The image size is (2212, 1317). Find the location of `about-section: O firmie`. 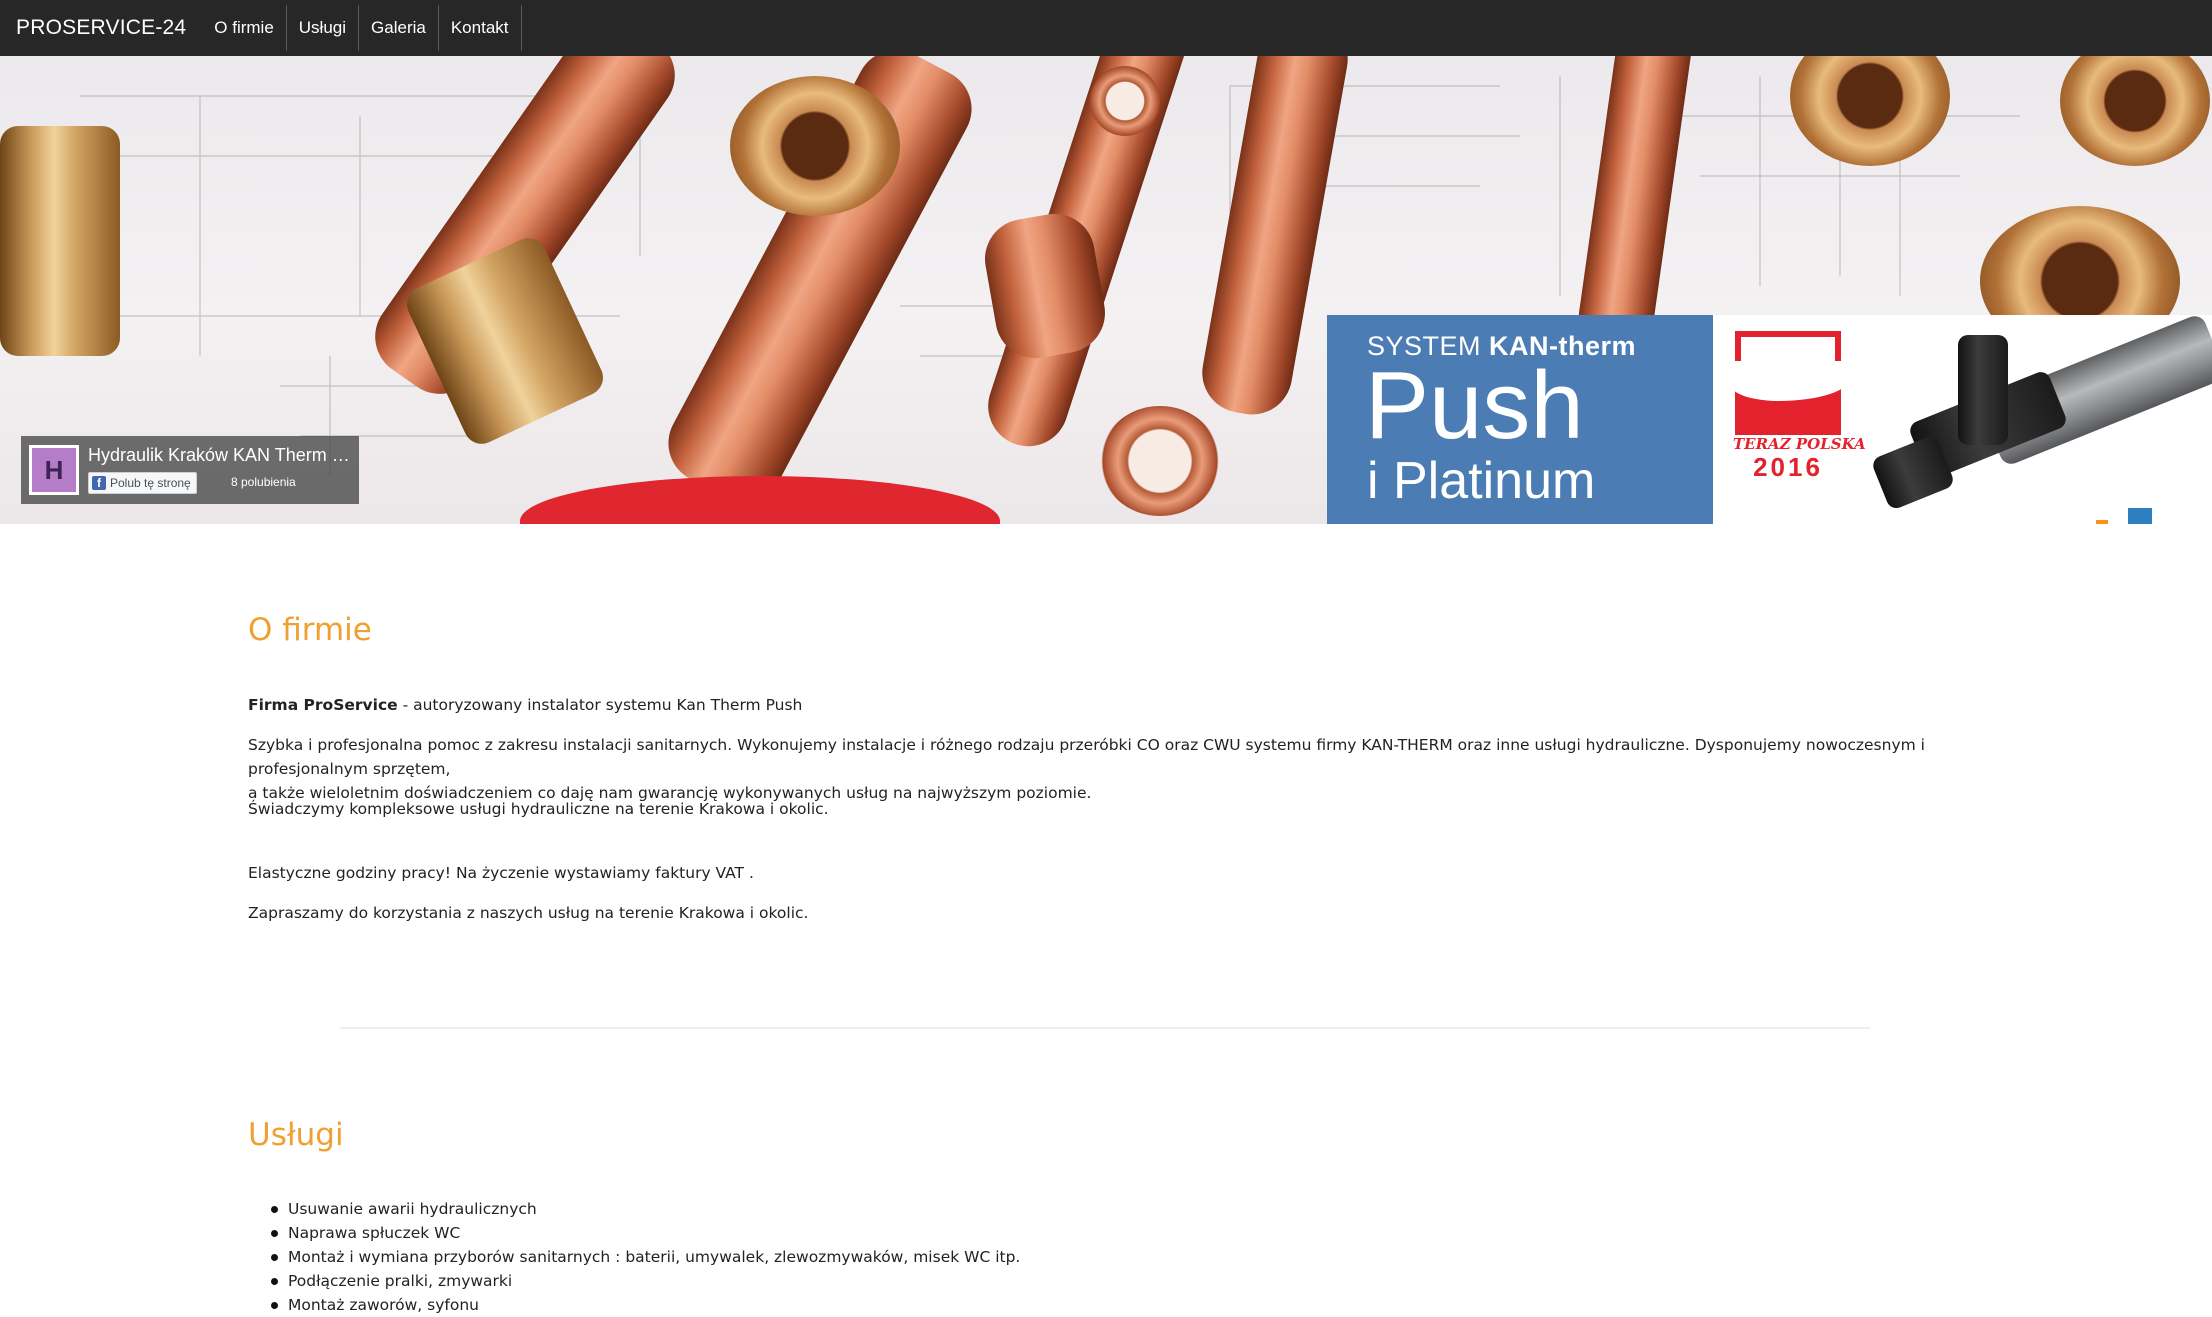

about-section: O firmie is located at coordinates (1108, 630).